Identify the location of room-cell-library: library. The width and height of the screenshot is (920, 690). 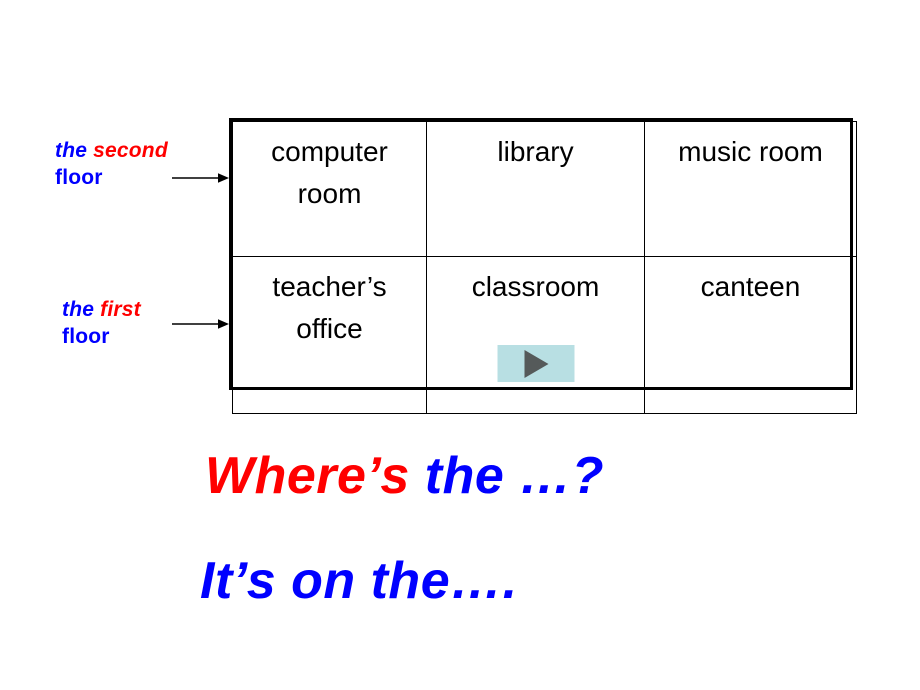
(535, 189).